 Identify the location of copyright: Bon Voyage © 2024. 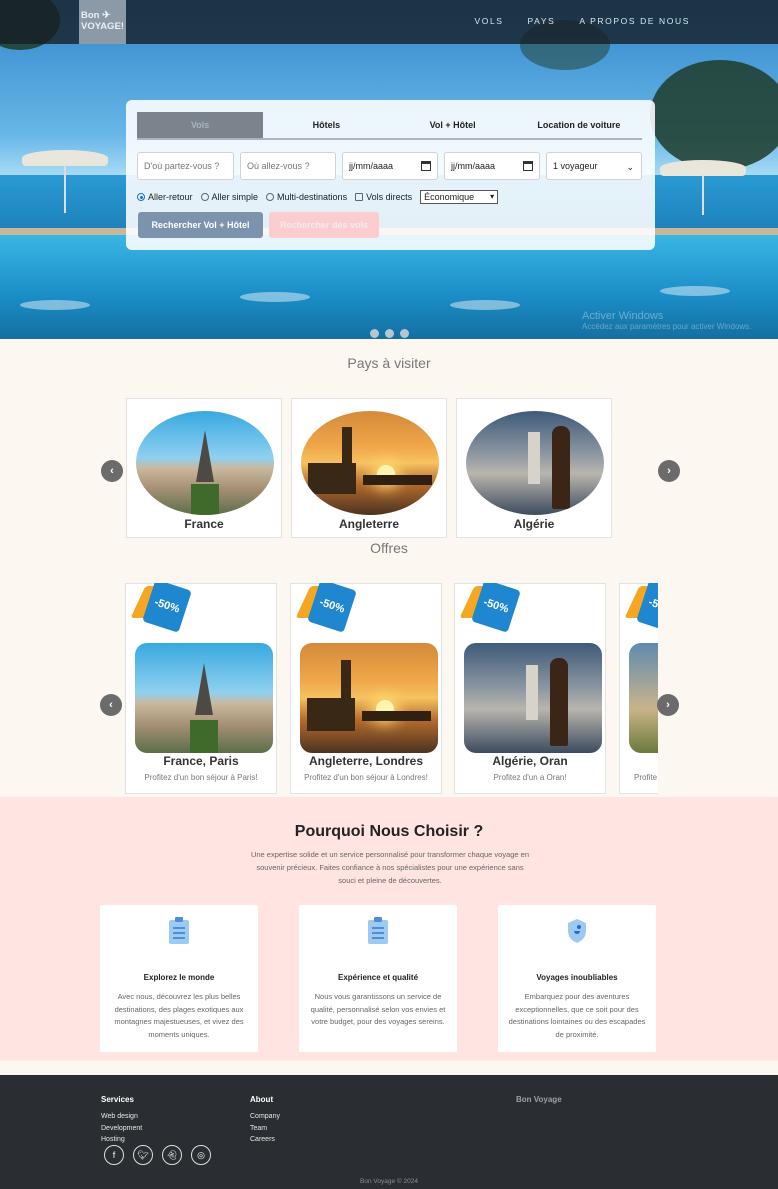
(389, 1181).